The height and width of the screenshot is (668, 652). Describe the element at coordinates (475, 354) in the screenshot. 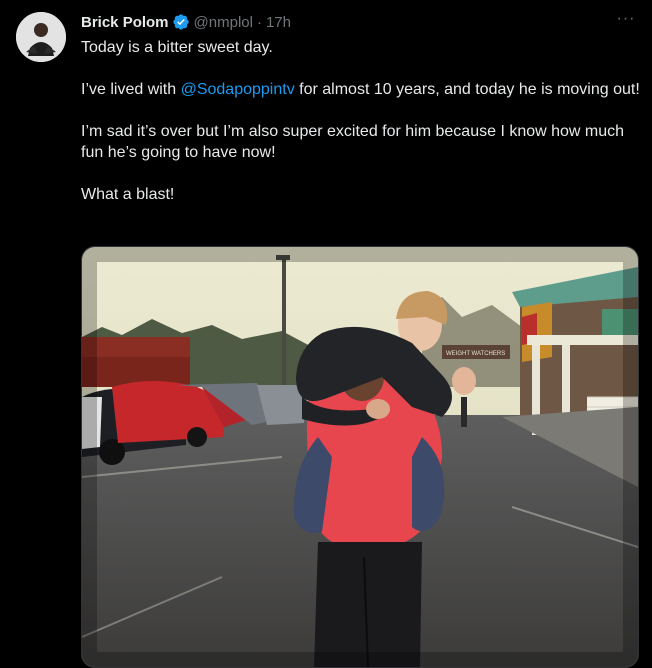

I see `store-sign-text: WEIGHT WATCHERS` at that location.